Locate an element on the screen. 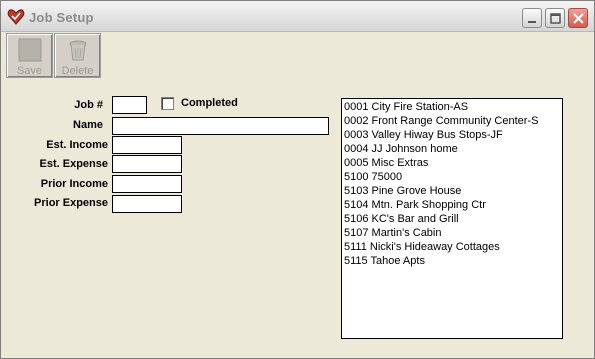  save-label: Save is located at coordinates (29, 71).